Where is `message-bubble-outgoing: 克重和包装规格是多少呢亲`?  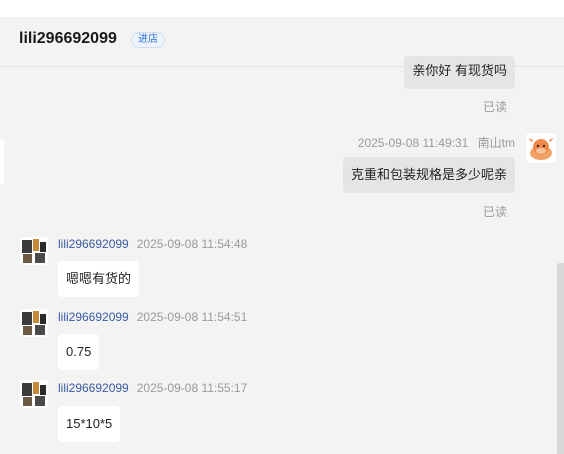 message-bubble-outgoing: 克重和包装规格是多少呢亲 is located at coordinates (428, 175).